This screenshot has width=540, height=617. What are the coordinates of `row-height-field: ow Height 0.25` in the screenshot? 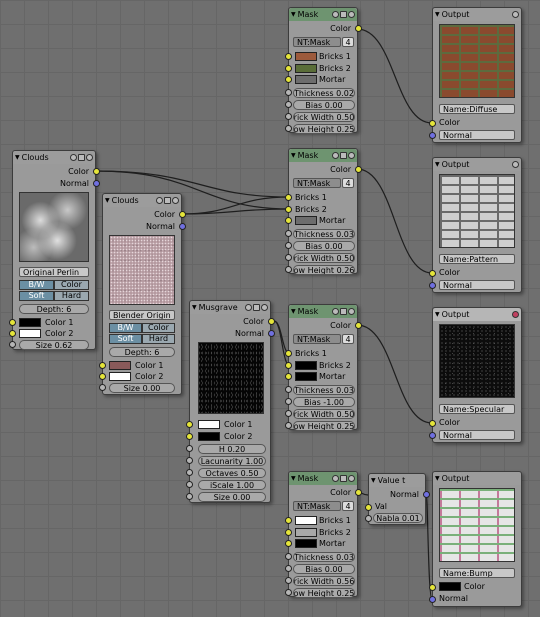 It's located at (324, 426).